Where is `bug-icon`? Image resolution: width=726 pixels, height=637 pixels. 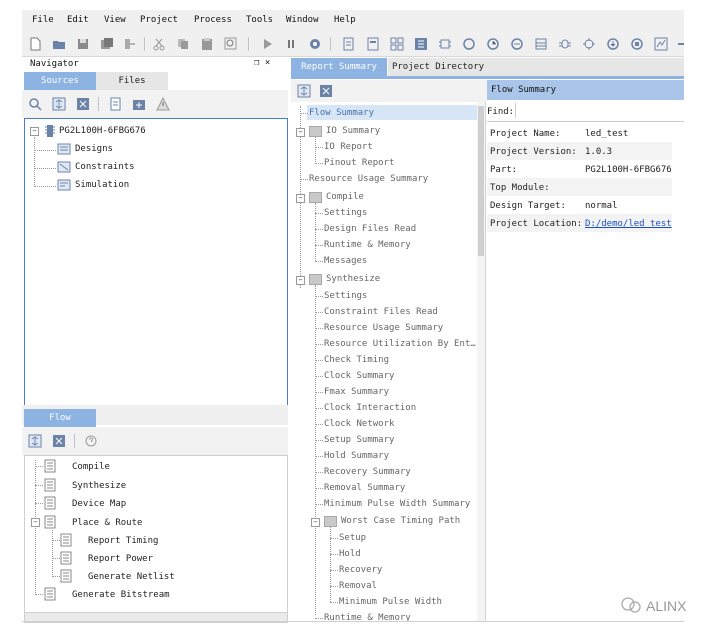 bug-icon is located at coordinates (565, 44).